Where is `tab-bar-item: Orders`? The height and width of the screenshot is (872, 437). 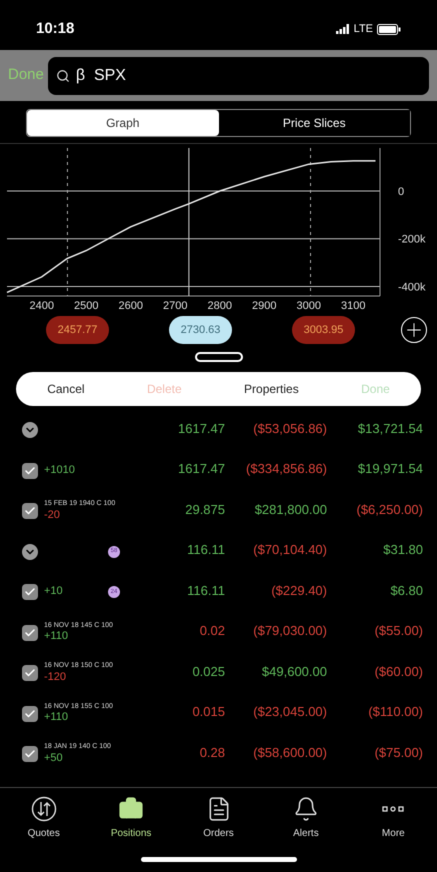
tab-bar-item: Orders is located at coordinates (218, 818).